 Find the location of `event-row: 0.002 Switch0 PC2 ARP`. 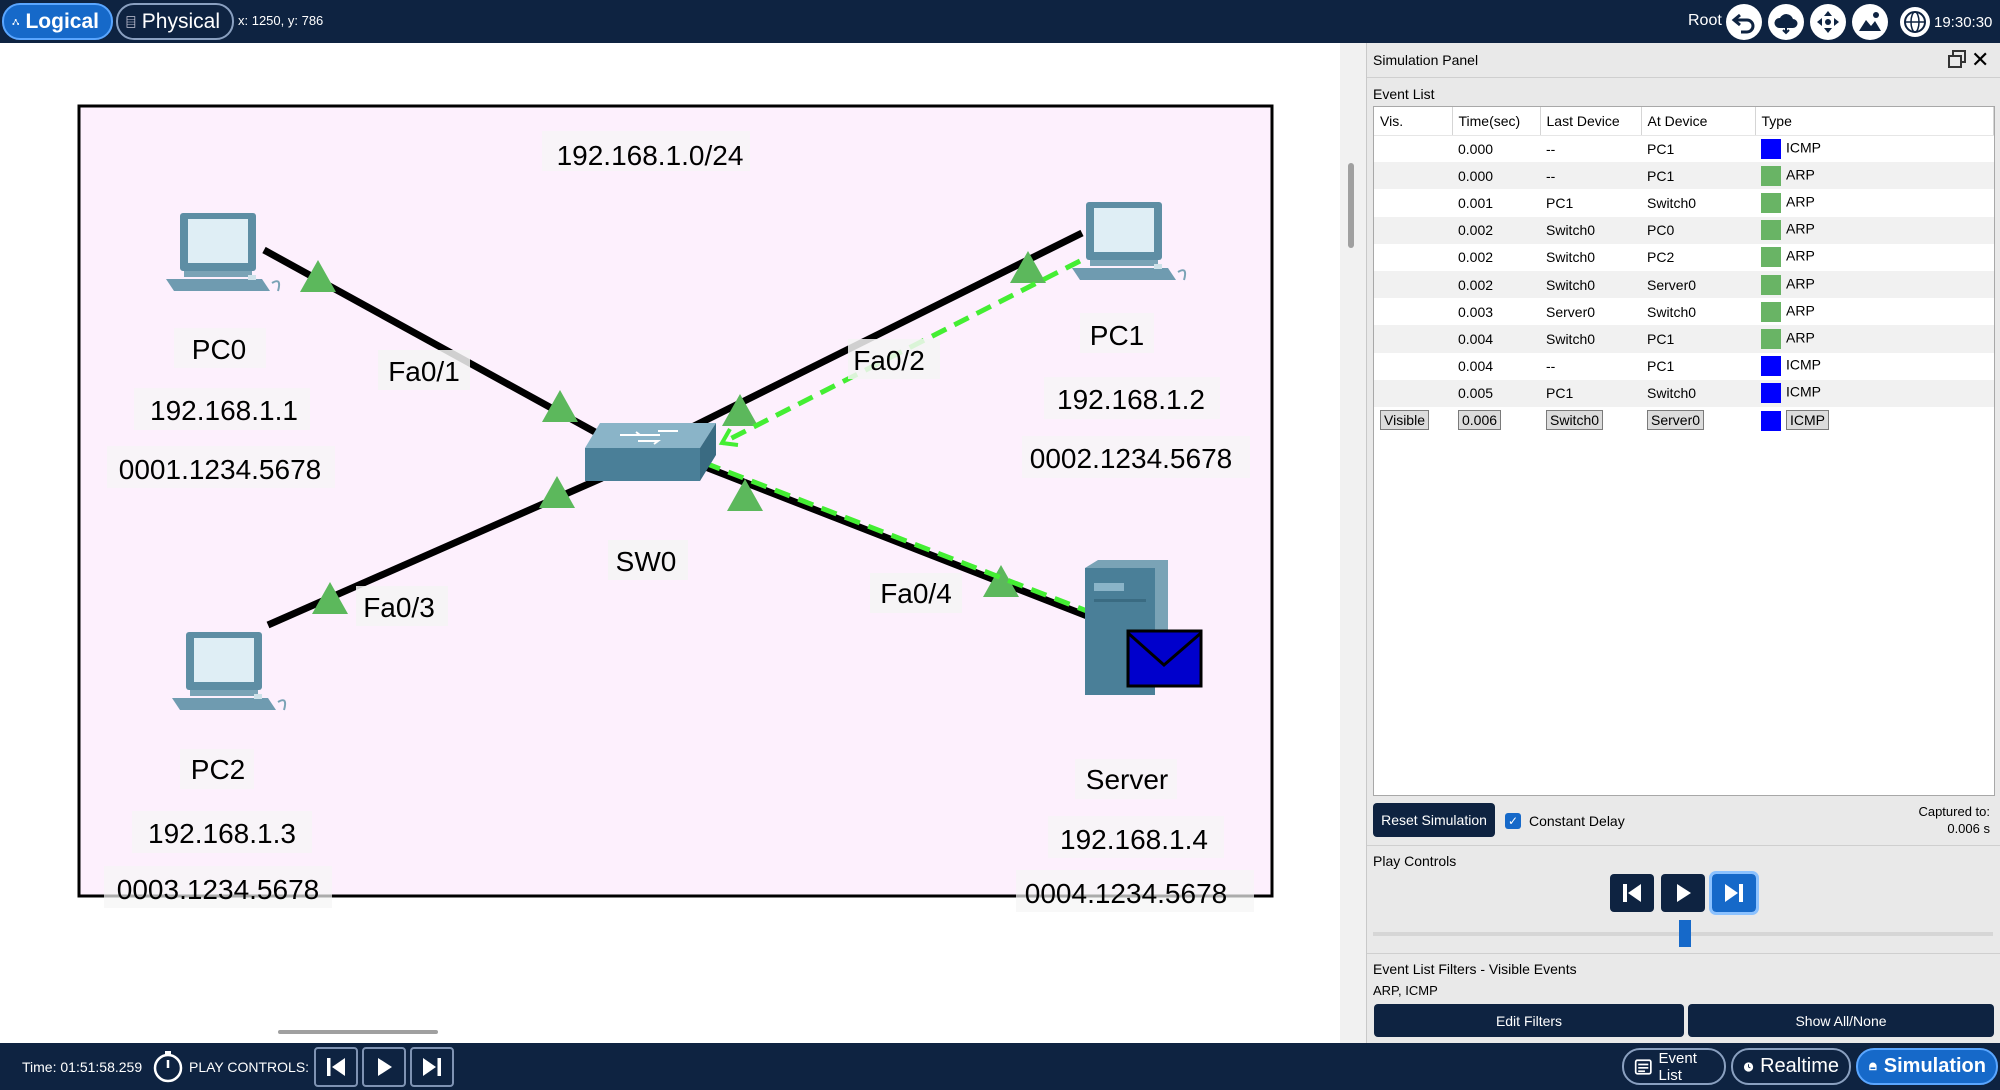

event-row: 0.002 Switch0 PC2 ARP is located at coordinates (1684, 257).